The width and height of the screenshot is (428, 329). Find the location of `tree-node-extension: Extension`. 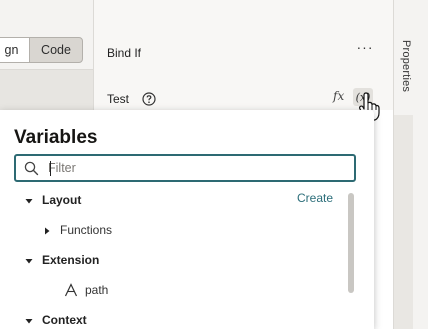

tree-node-extension: Extension is located at coordinates (61, 260).